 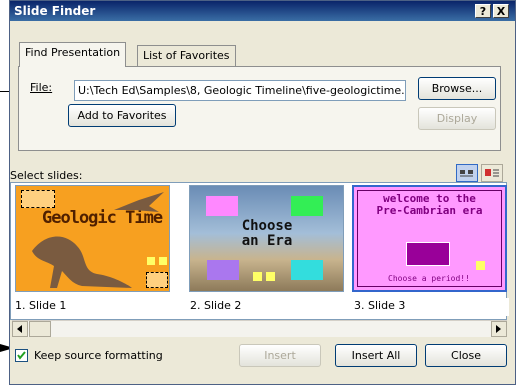 What do you see at coordinates (41, 87) in the screenshot?
I see `file-label: File:` at bounding box center [41, 87].